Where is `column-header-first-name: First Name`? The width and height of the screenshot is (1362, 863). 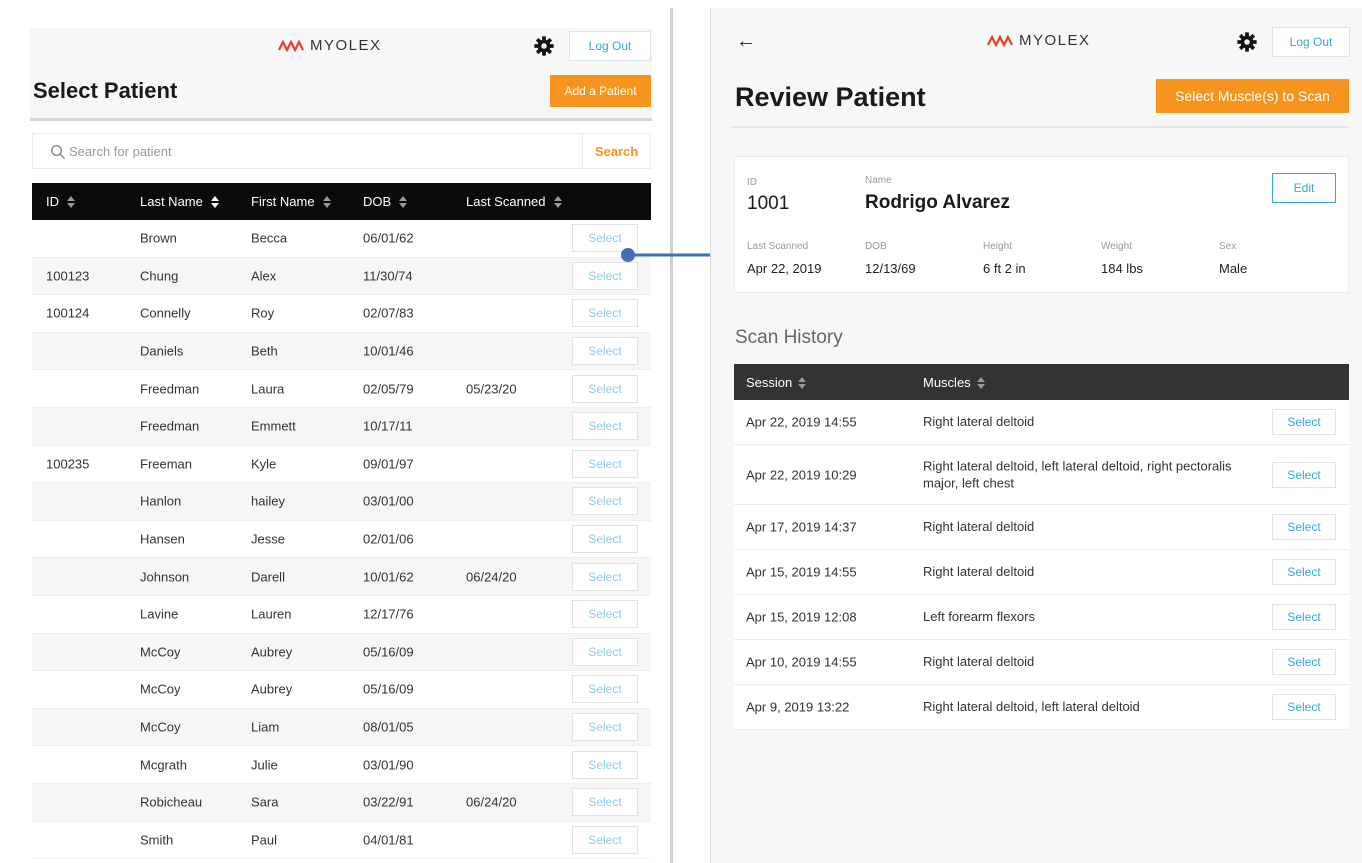
column-header-first-name: First Name is located at coordinates (291, 201).